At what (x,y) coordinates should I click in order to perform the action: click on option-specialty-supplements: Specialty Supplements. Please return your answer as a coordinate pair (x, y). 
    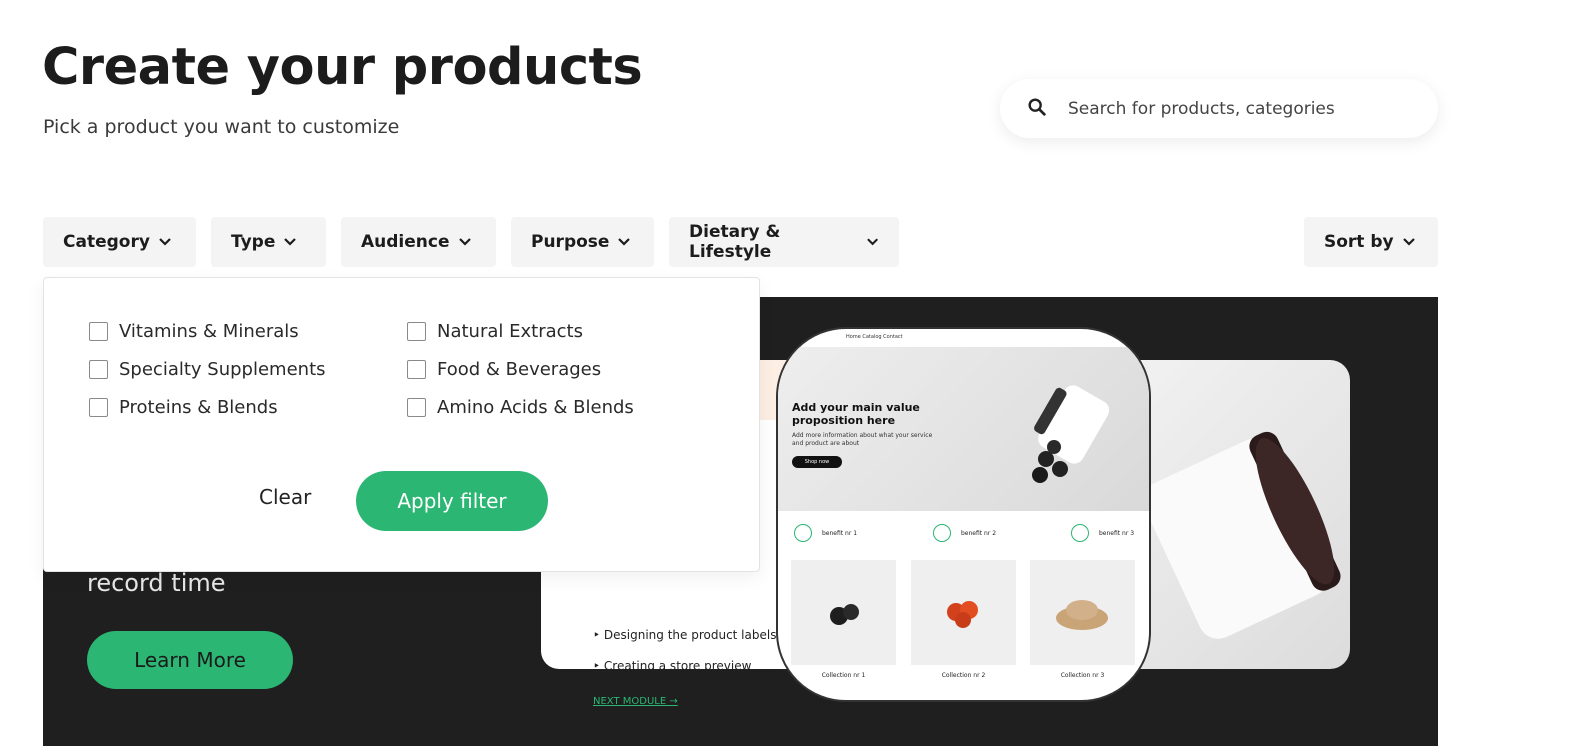
    Looking at the image, I should click on (207, 369).